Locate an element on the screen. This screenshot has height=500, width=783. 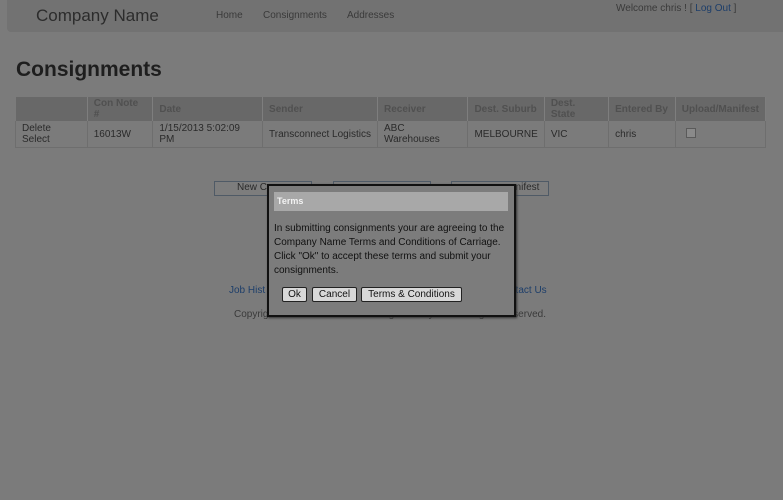
terms-conditions-button: Terms & Conditions is located at coordinates (411, 294).